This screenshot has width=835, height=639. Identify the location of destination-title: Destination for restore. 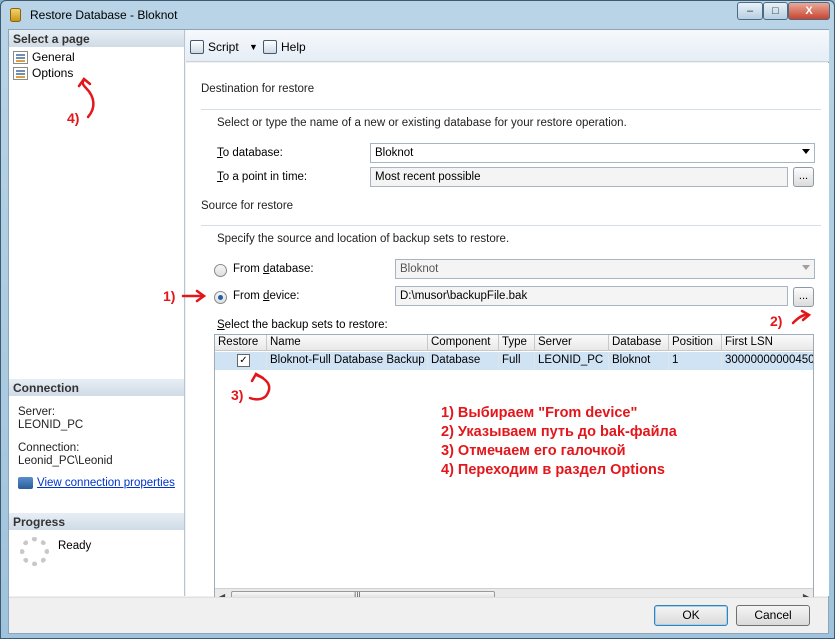
(258, 89).